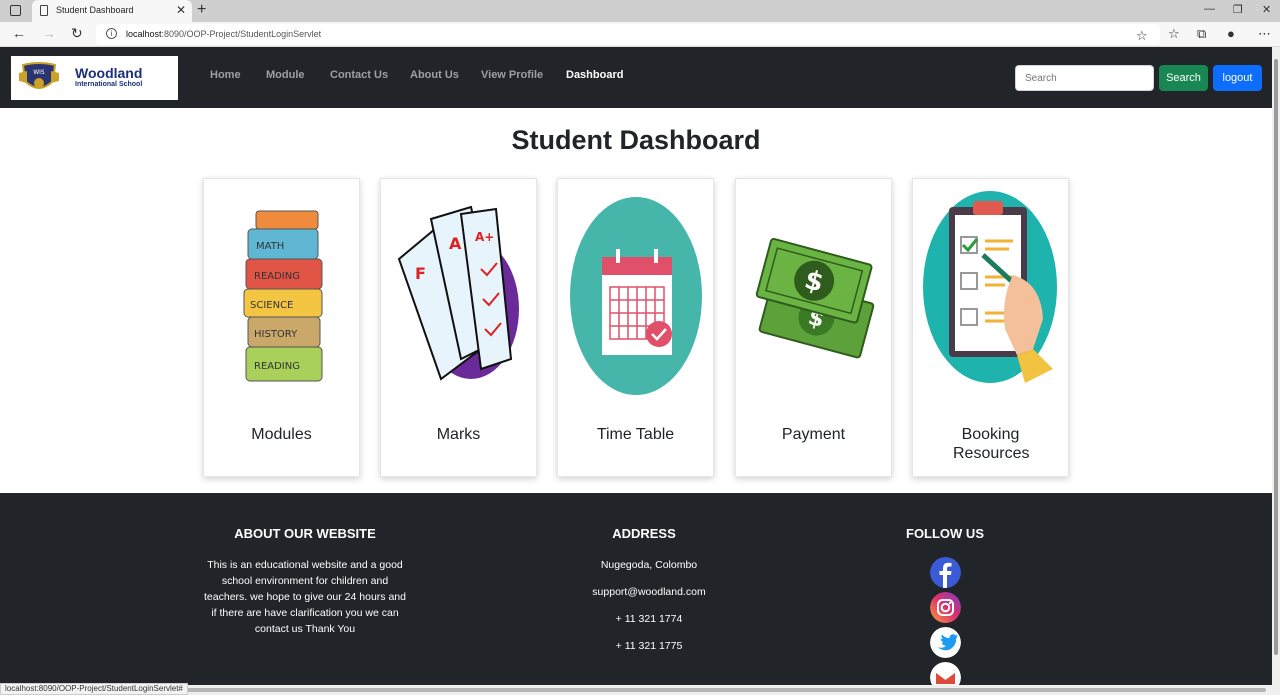 The height and width of the screenshot is (695, 1280). I want to click on add-favorite-icon: ☆, so click(1142, 36).